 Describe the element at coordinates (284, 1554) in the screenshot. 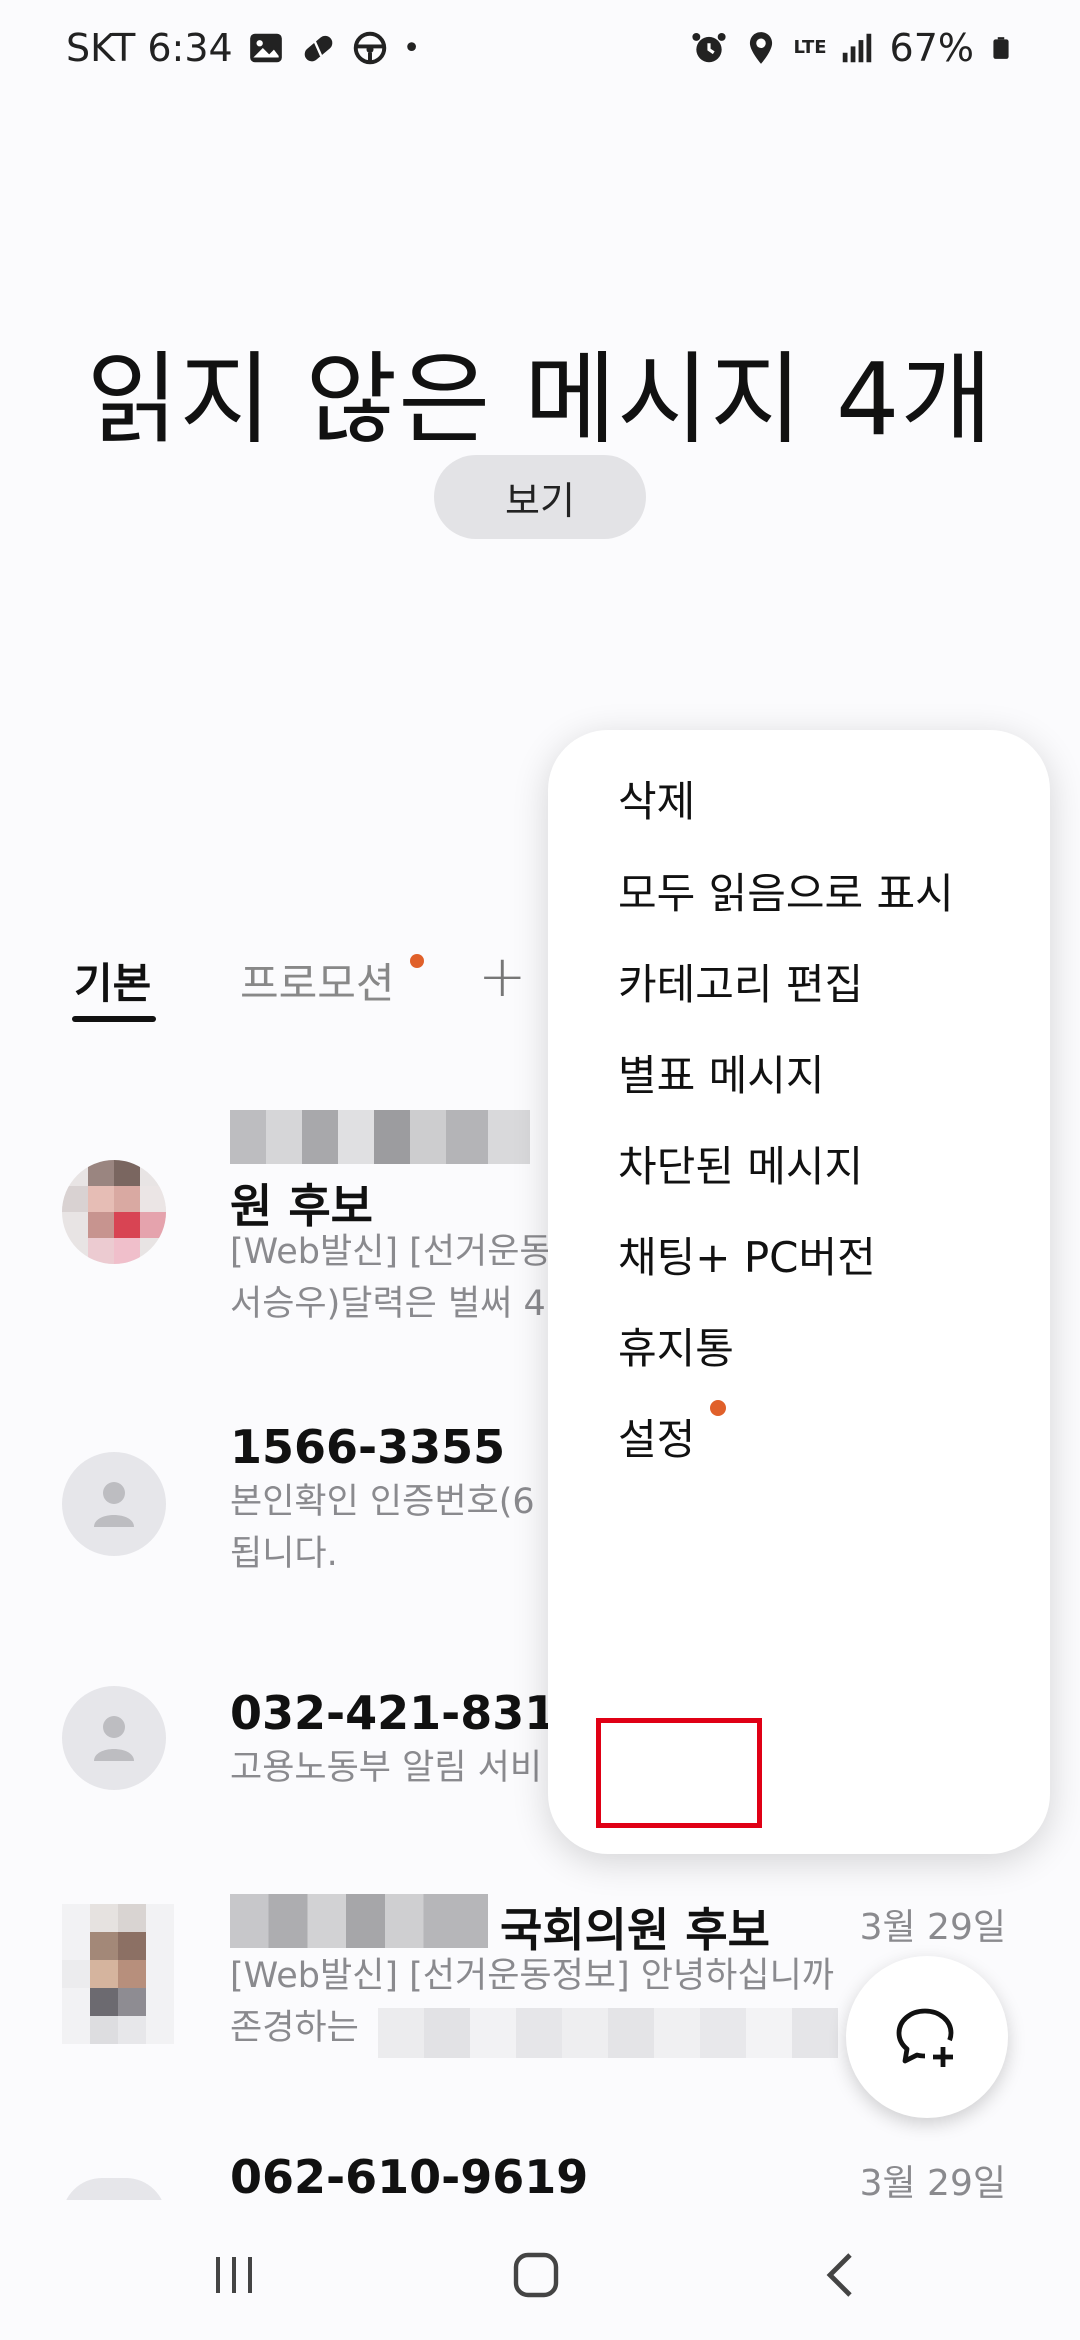

I see `conversation-preview: 됩니다.` at that location.